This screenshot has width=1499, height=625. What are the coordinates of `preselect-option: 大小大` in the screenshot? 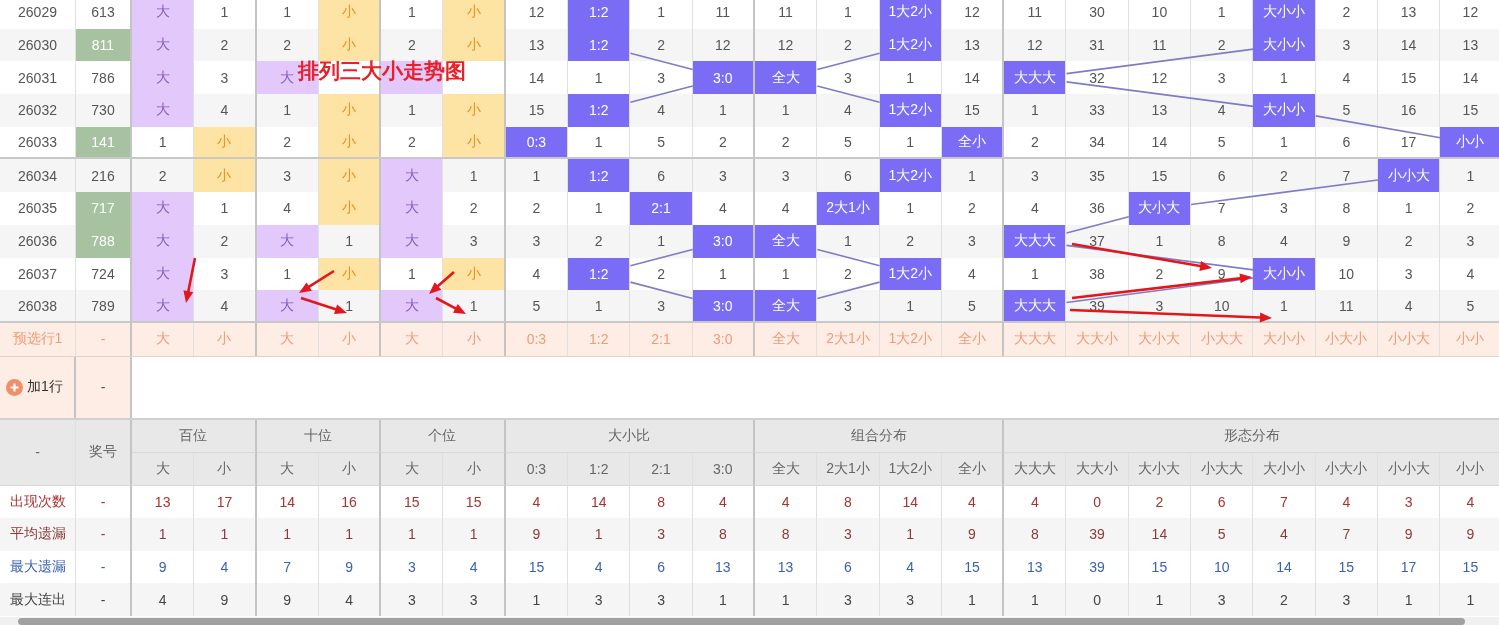 It's located at (1160, 339).